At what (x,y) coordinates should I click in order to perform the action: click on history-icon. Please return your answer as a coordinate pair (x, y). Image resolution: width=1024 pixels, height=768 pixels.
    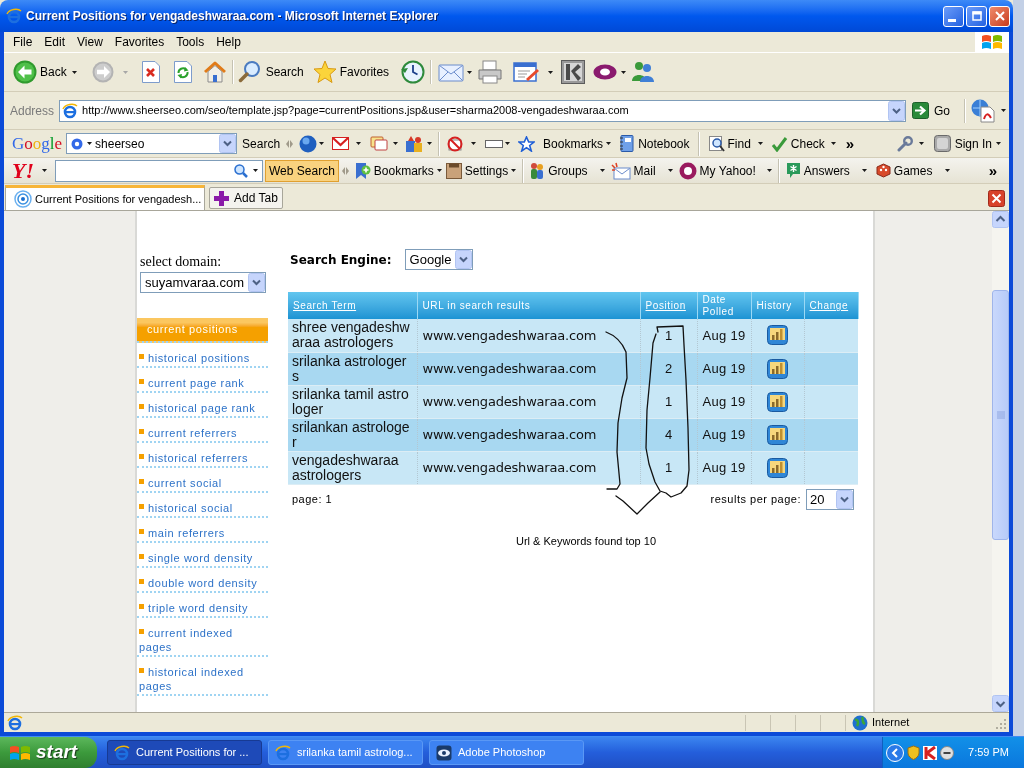
    Looking at the image, I should click on (413, 72).